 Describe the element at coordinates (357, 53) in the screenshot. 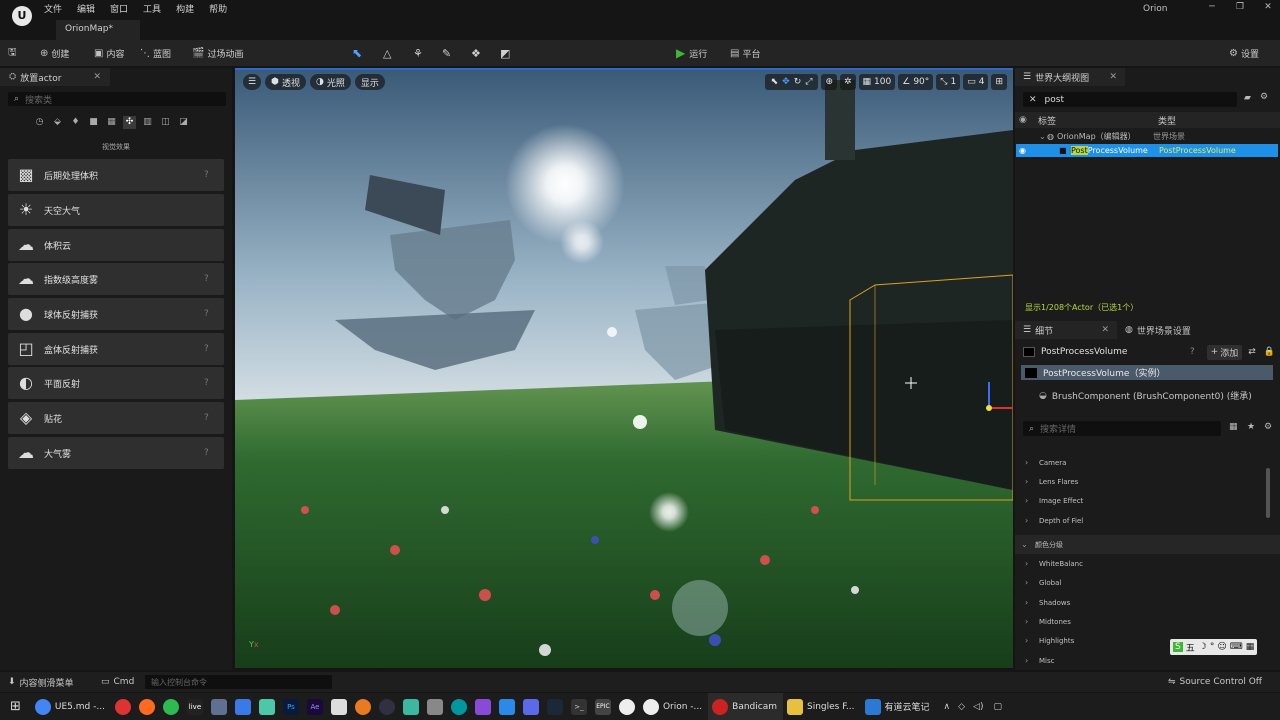

I see `select-mode-icon: ⬉` at that location.